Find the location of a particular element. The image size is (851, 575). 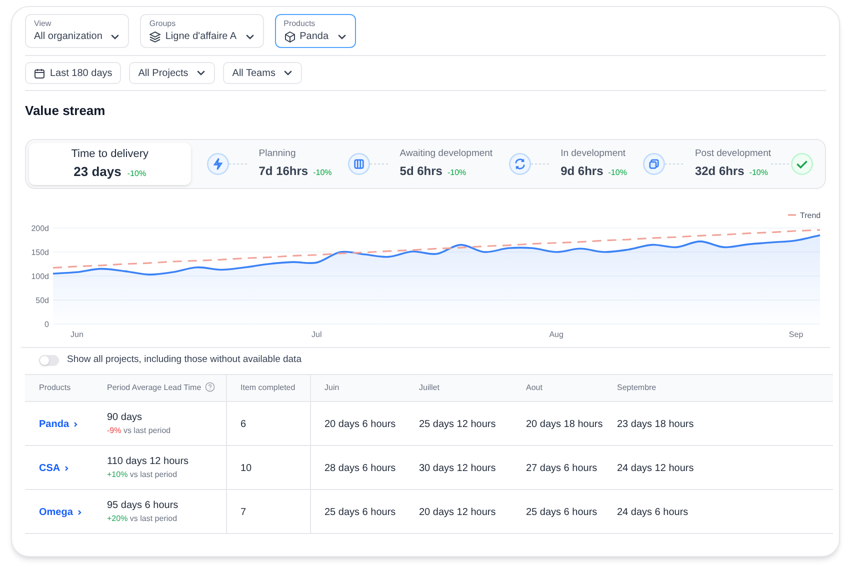

column-header: Item completed is located at coordinates (268, 387).